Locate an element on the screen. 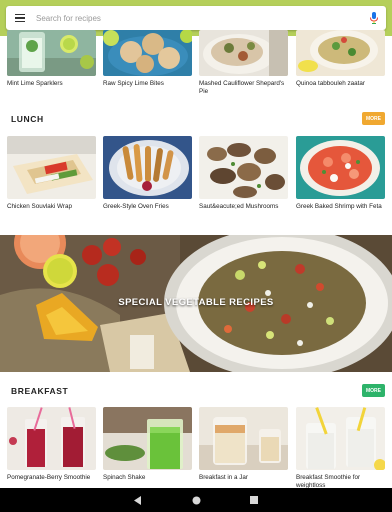 The height and width of the screenshot is (512, 392). recipe-card: Saut&eacute;ed Mushrooms is located at coordinates (243, 173).